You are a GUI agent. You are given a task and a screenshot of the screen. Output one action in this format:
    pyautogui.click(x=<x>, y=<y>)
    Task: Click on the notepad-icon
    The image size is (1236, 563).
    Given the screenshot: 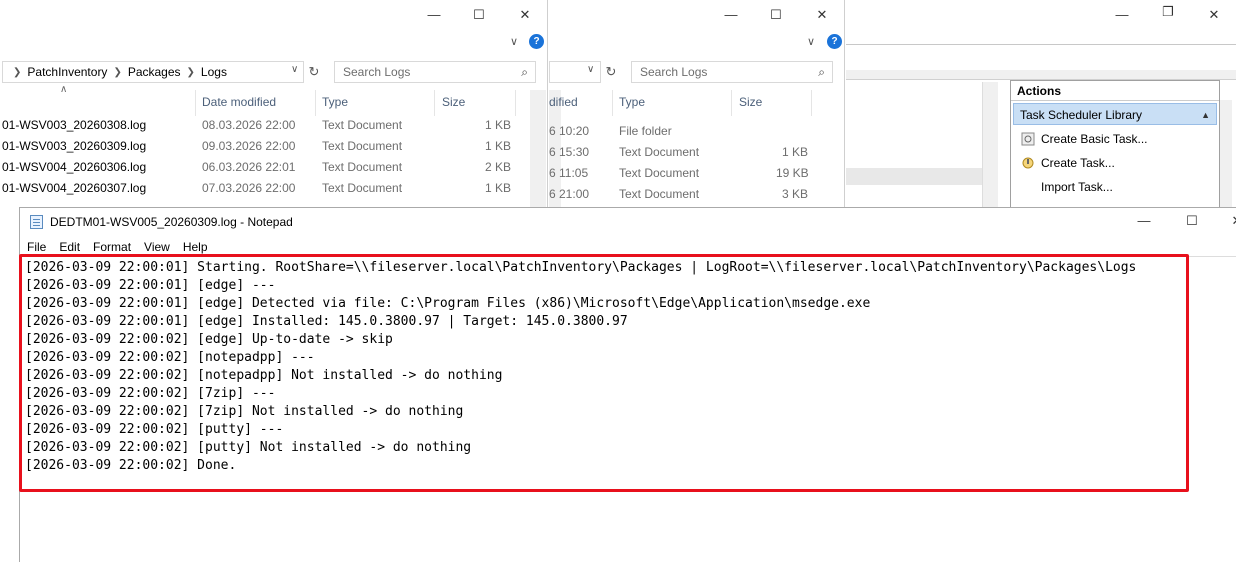 What is the action you would take?
    pyautogui.click(x=36, y=222)
    